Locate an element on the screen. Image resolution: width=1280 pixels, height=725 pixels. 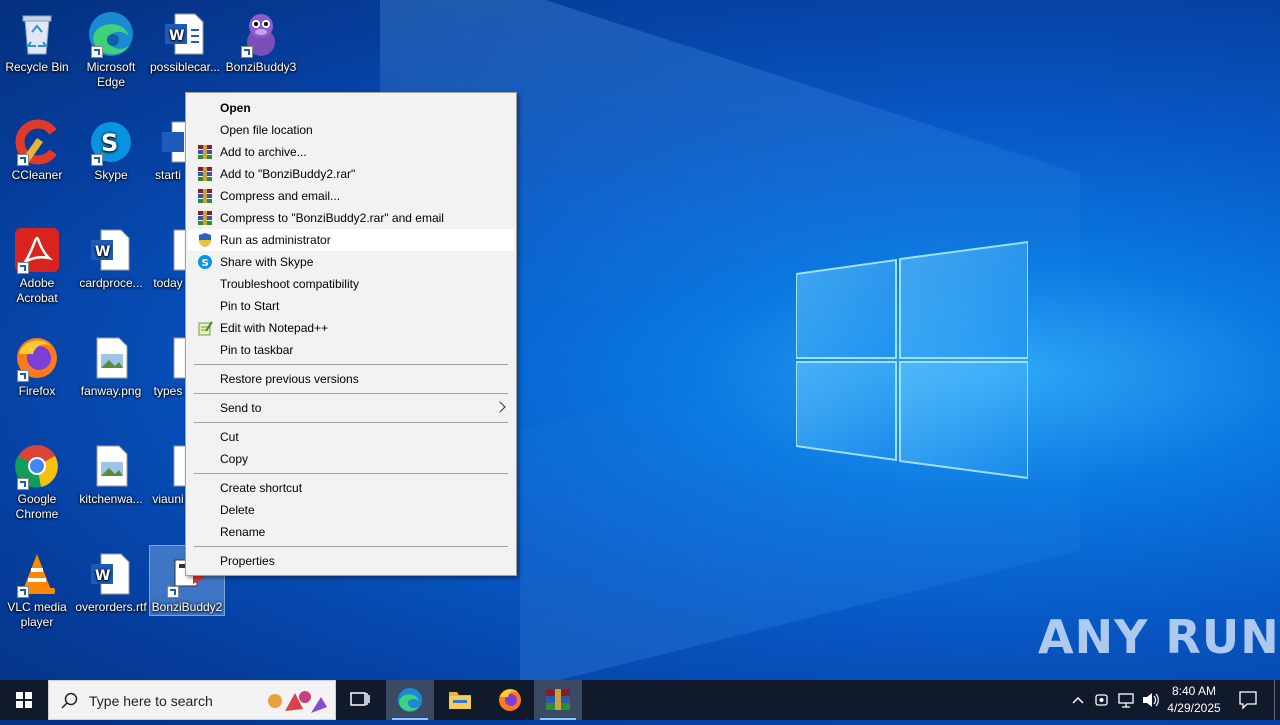
skype-icon: S is located at coordinates (205, 262).